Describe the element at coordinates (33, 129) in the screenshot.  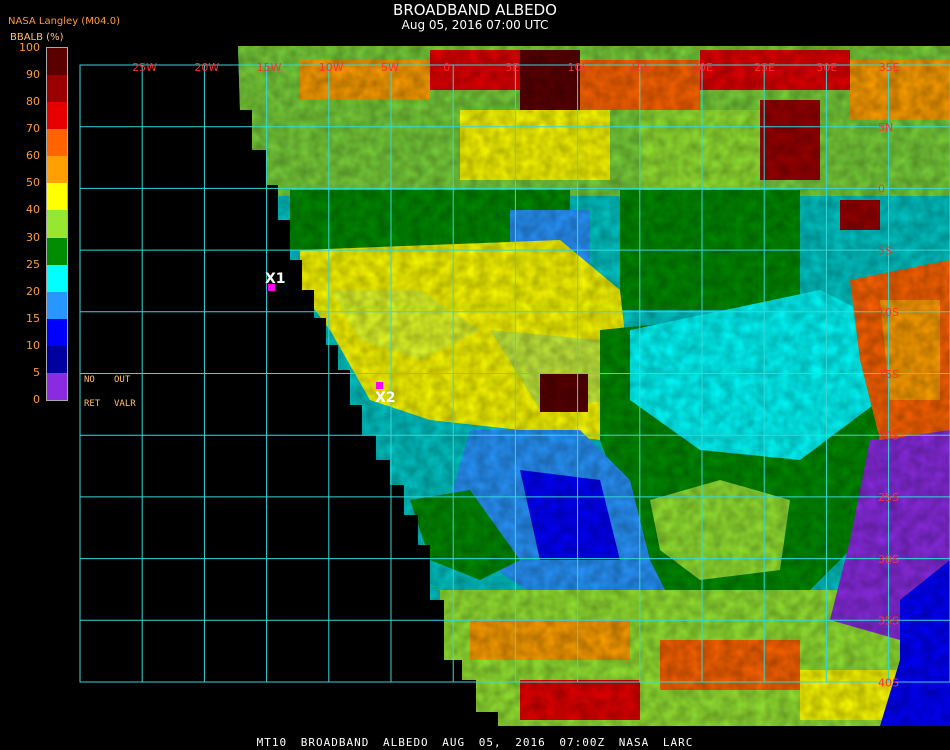
I see `colorbar-tick-label: 70` at that location.